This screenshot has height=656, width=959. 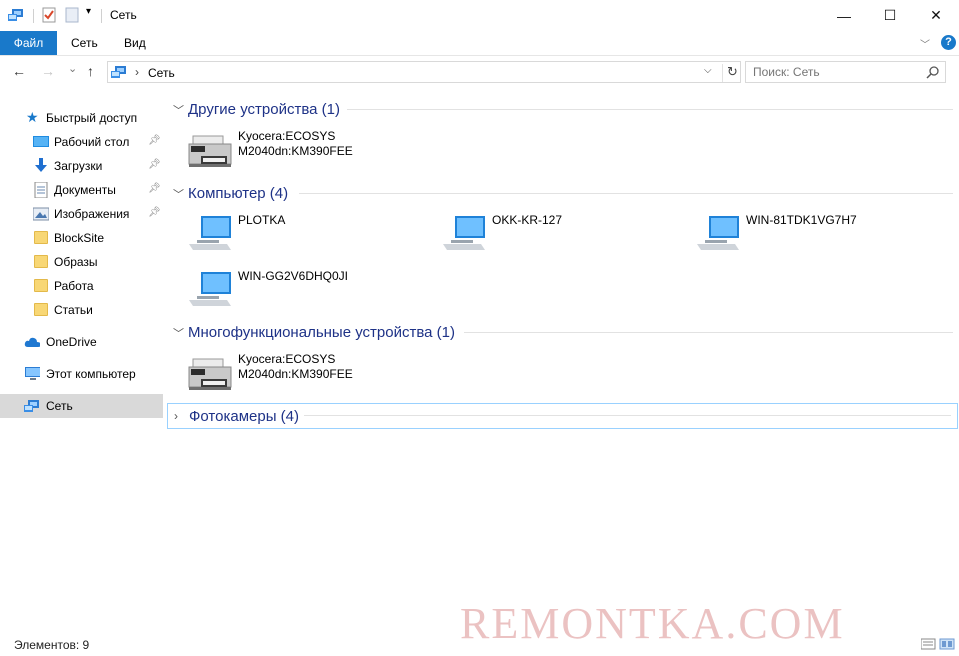 I want to click on group-header-computers: ﹀ Компьютер (4), so click(x=563, y=193).